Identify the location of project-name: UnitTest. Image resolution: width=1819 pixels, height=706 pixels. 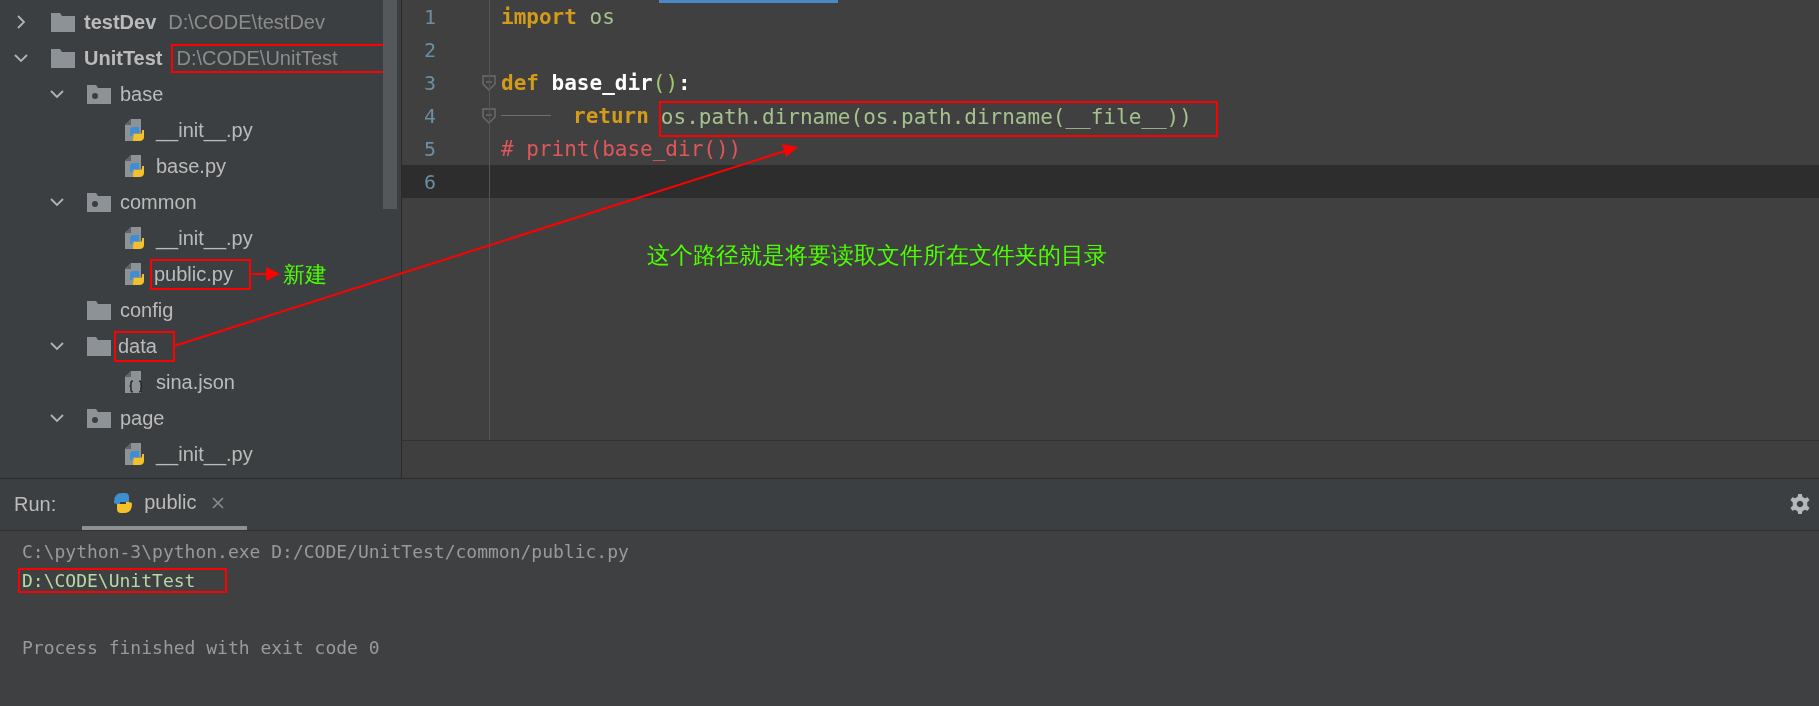
(123, 58).